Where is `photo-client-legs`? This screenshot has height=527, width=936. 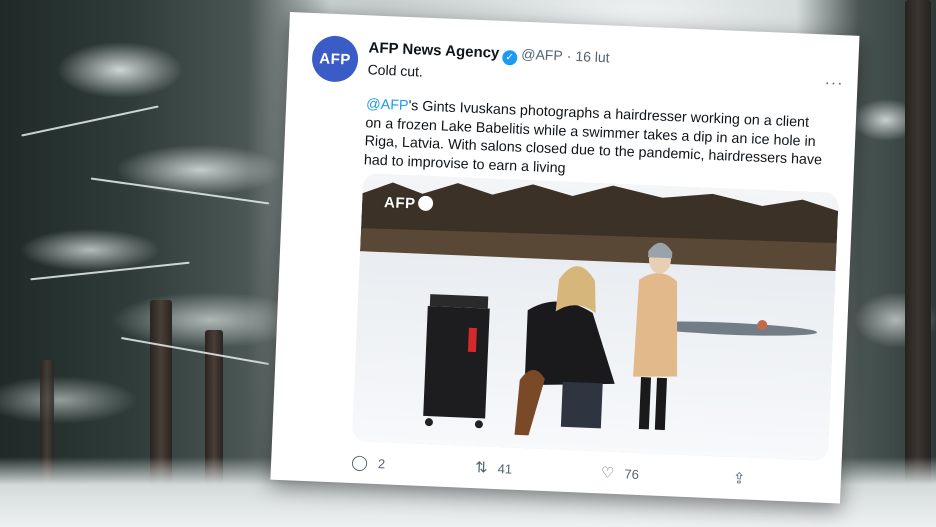
photo-client-legs is located at coordinates (581, 405).